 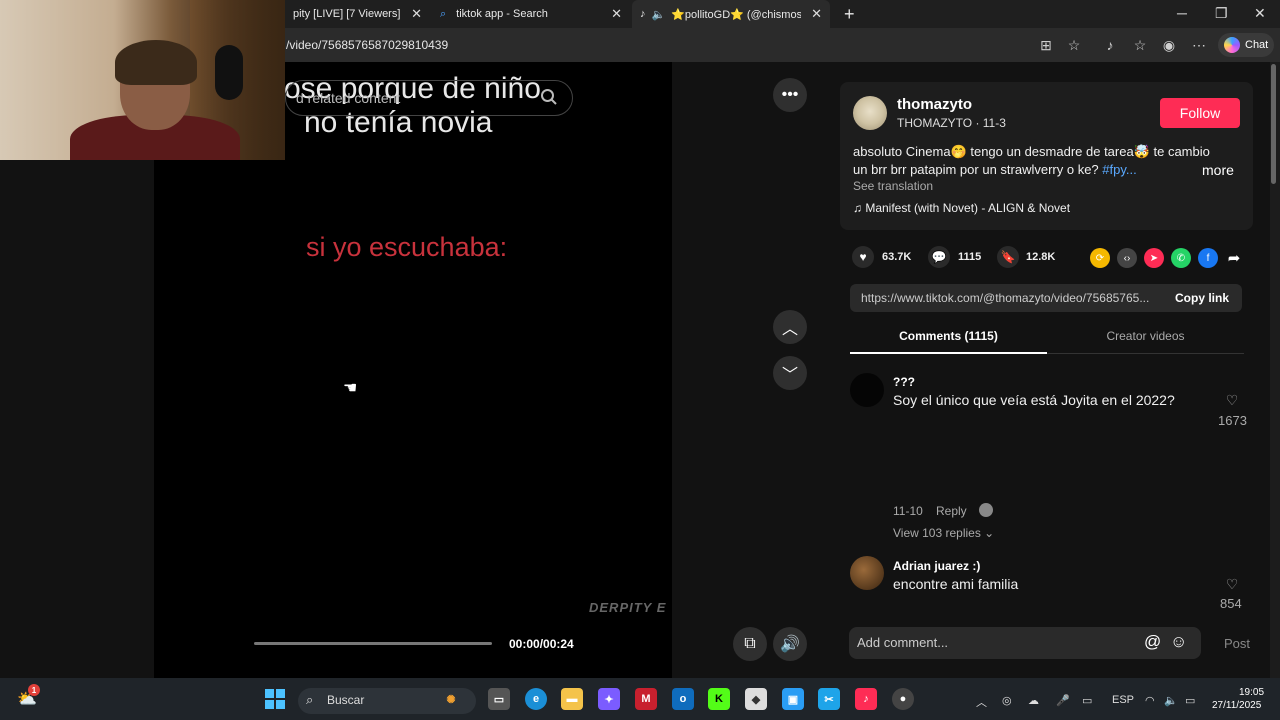 What do you see at coordinates (1145, 340) in the screenshot?
I see `tab-creator-videos: Creator videos` at bounding box center [1145, 340].